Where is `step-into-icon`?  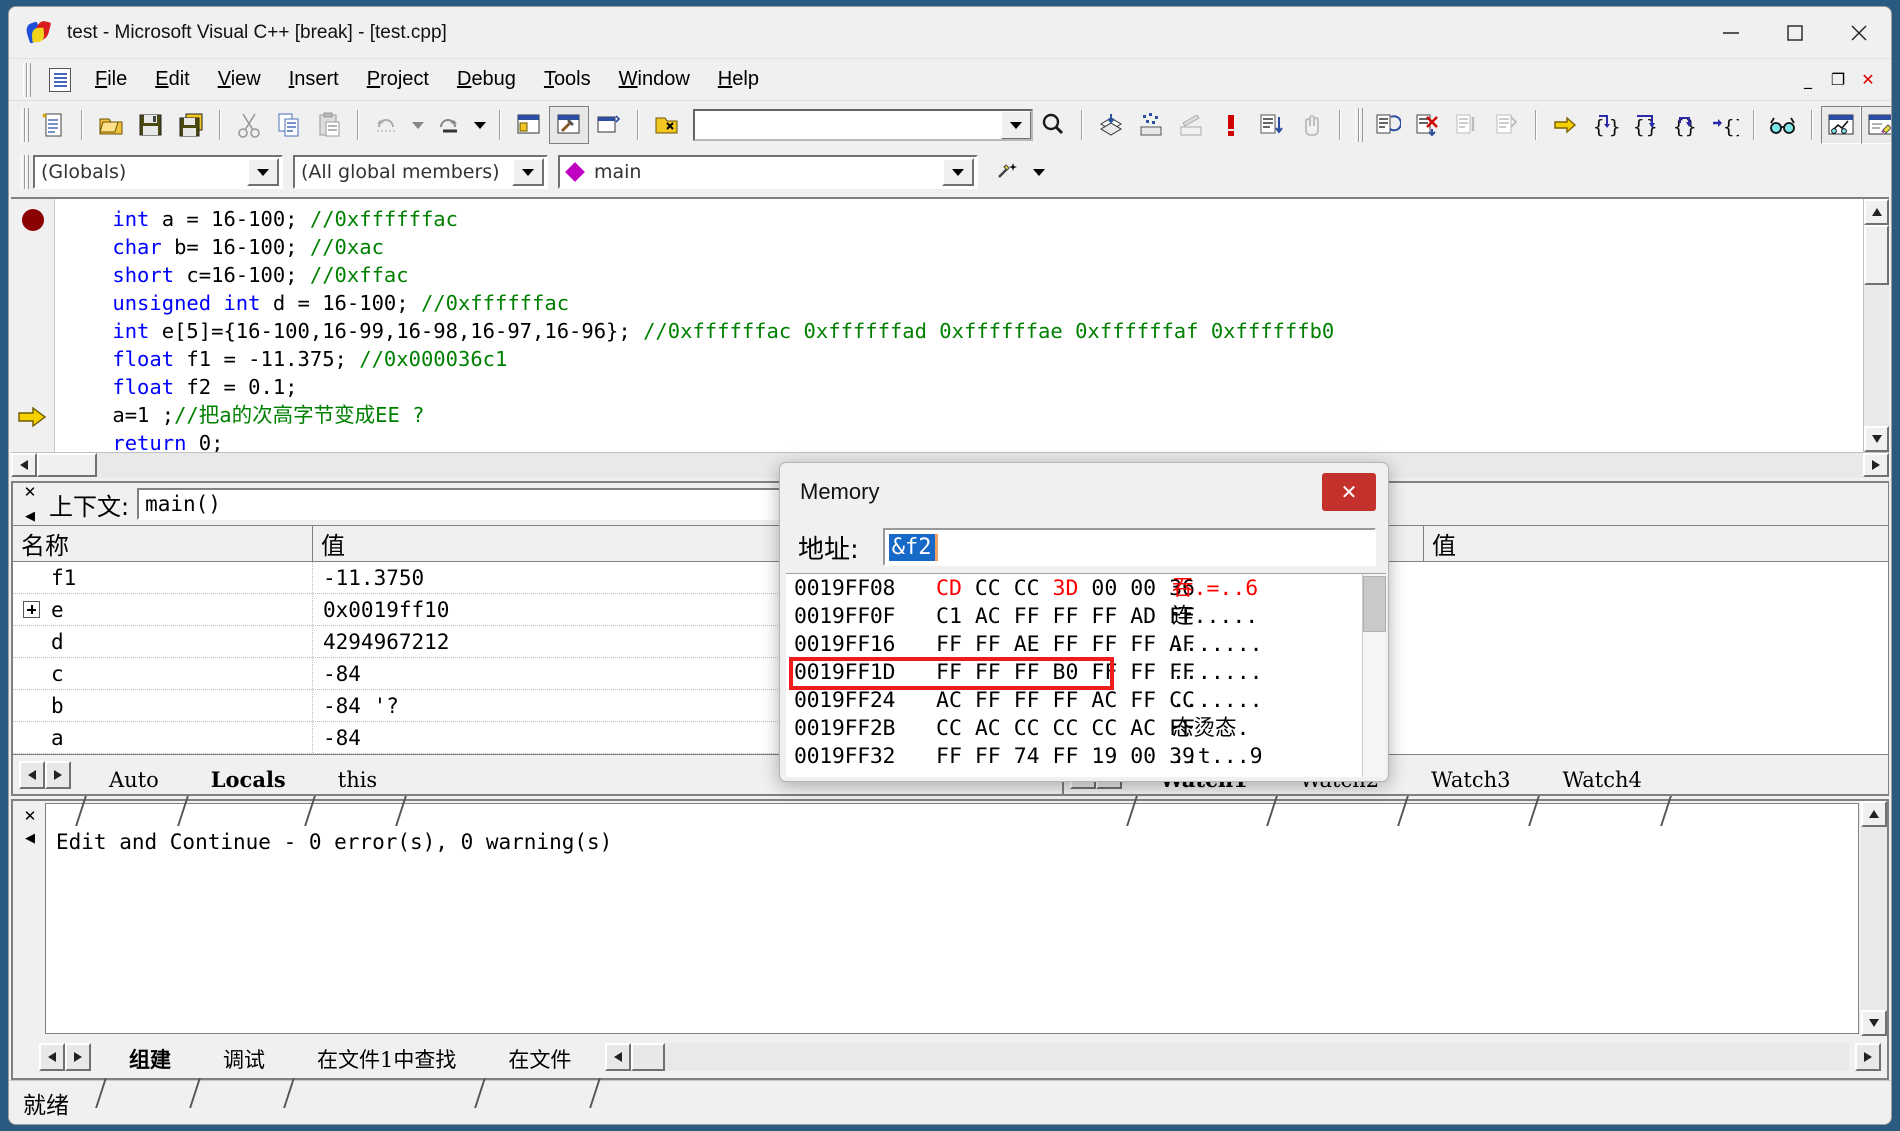 step-into-icon is located at coordinates (1467, 125).